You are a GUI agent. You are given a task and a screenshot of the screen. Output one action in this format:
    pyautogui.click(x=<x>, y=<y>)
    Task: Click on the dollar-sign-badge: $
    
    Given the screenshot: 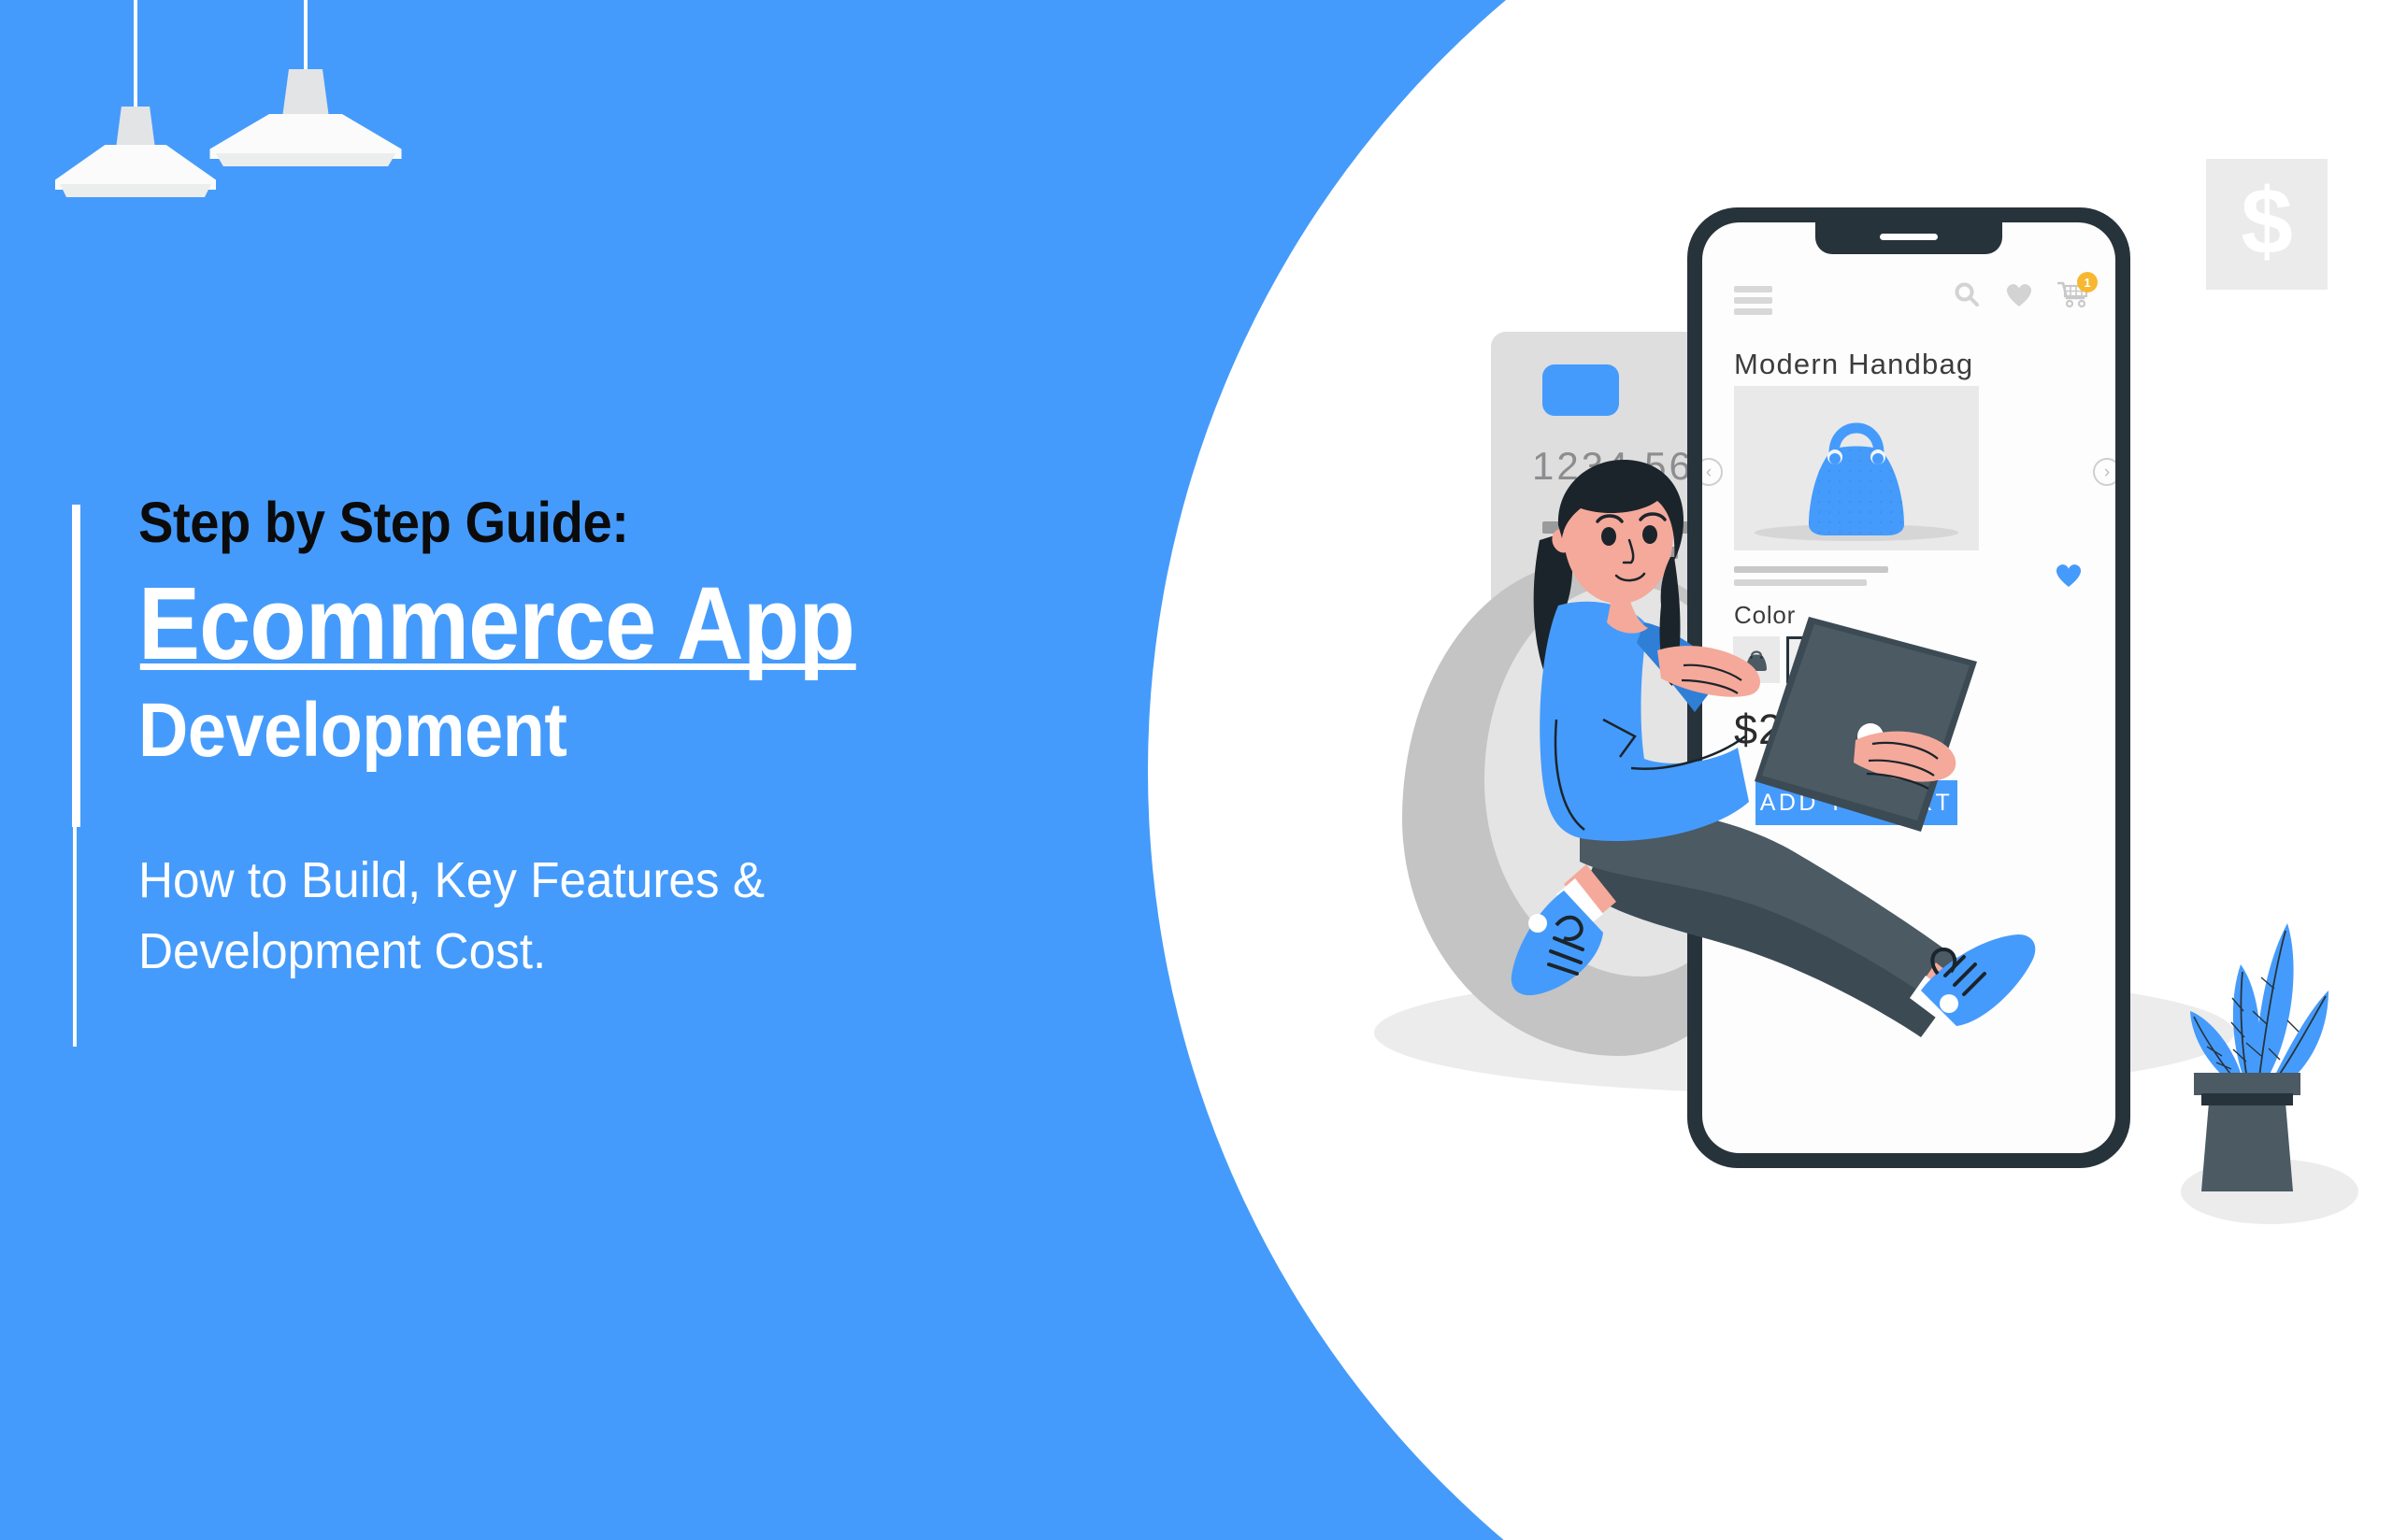 What is the action you would take?
    pyautogui.click(x=2267, y=224)
    